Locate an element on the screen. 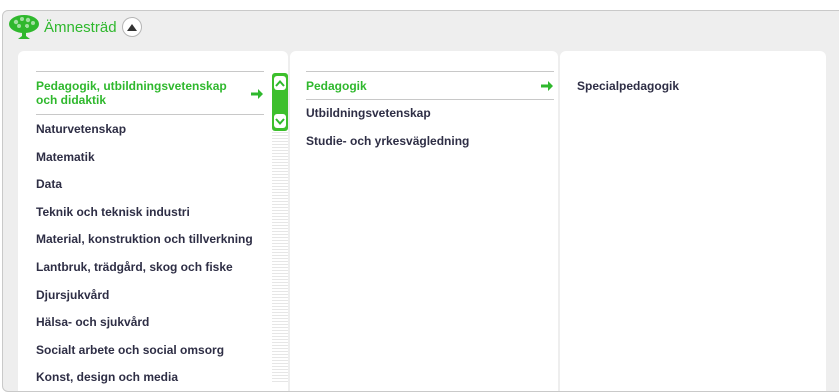 This screenshot has height=392, width=839. leaf-item: Specialpedagogik is located at coordinates (628, 86).